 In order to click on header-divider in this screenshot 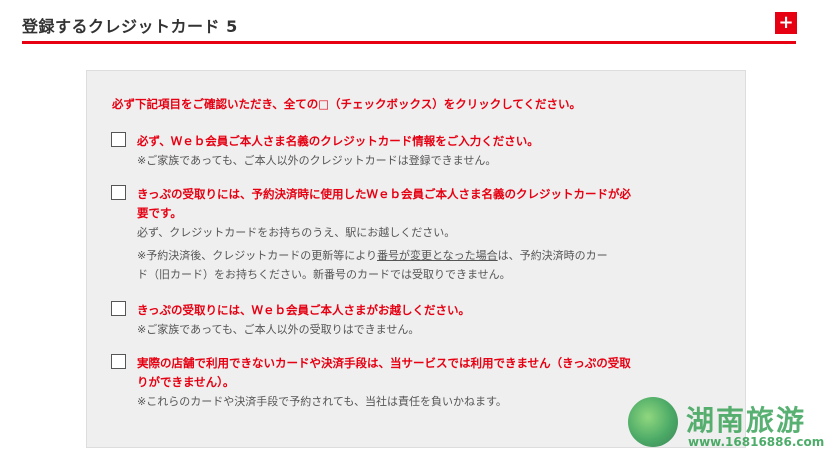, I will do `click(409, 42)`.